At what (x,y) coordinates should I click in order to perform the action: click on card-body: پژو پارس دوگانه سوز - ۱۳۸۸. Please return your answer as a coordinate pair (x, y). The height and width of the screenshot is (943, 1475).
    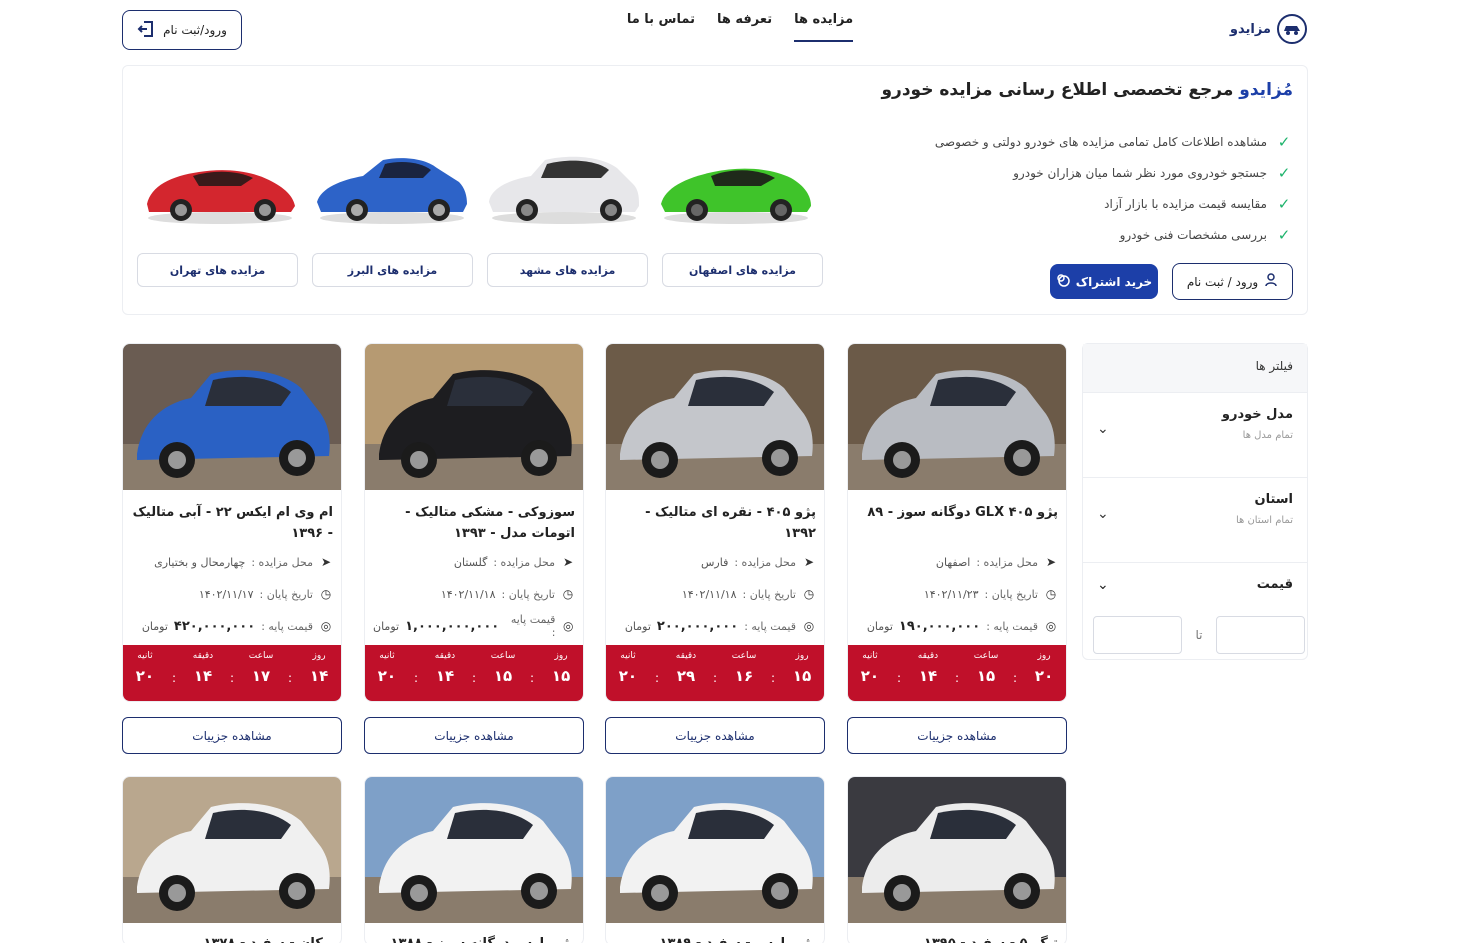
    Looking at the image, I should click on (474, 933).